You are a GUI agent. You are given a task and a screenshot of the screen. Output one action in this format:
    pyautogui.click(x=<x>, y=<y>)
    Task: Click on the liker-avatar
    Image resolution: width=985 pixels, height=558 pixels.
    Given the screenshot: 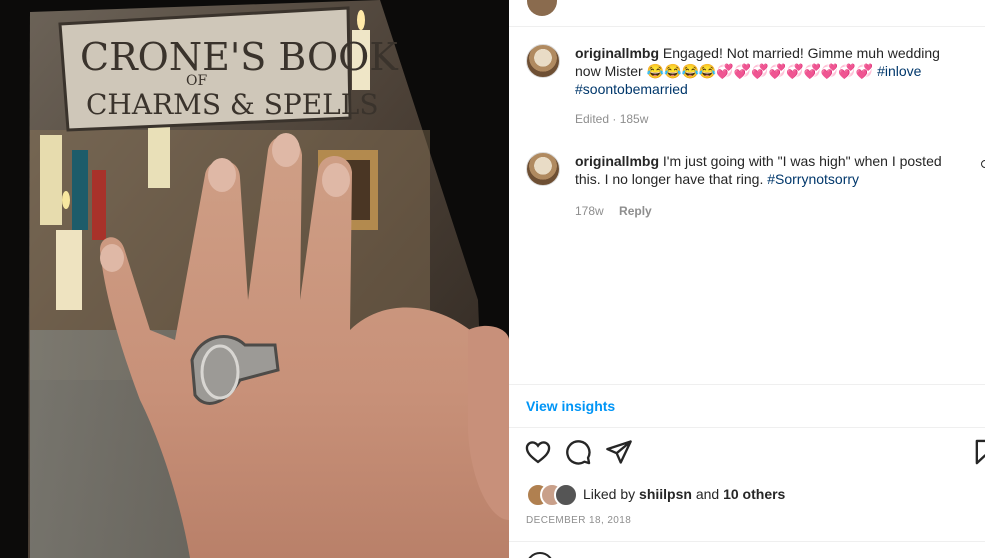 What is the action you would take?
    pyautogui.click(x=566, y=495)
    